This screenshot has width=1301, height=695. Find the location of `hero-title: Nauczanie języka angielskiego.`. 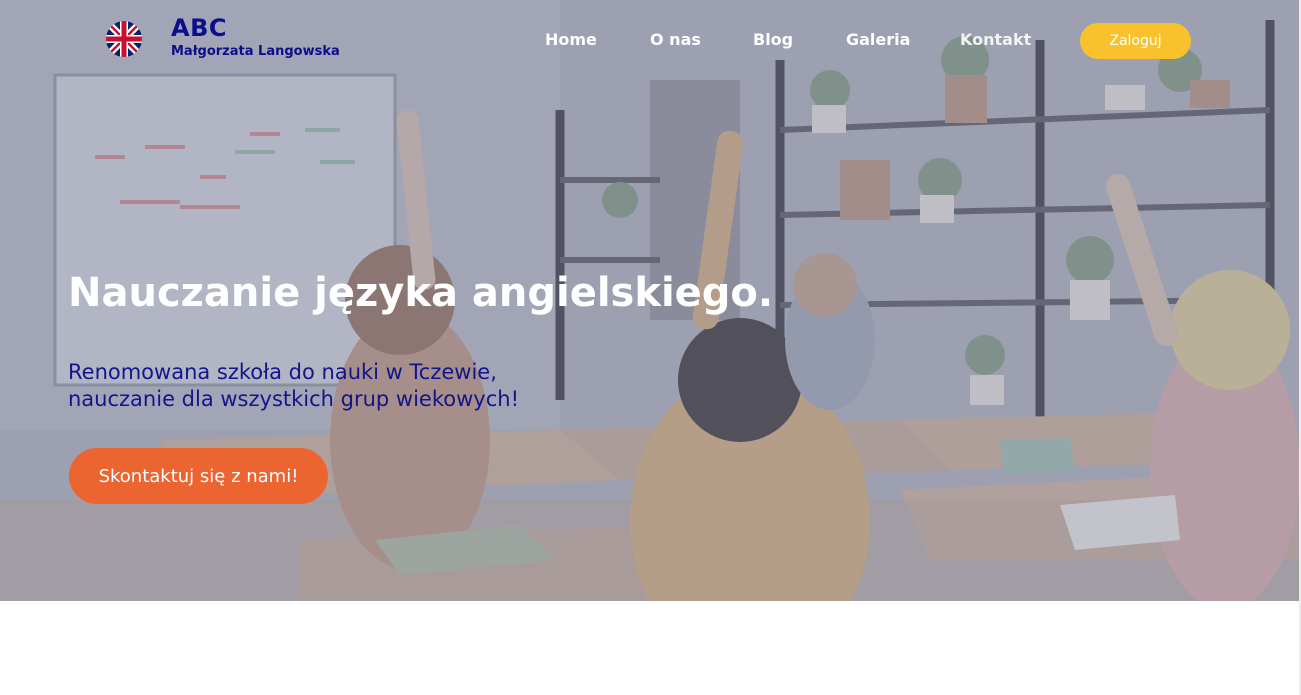

hero-title: Nauczanie języka angielskiego. is located at coordinates (421, 293).